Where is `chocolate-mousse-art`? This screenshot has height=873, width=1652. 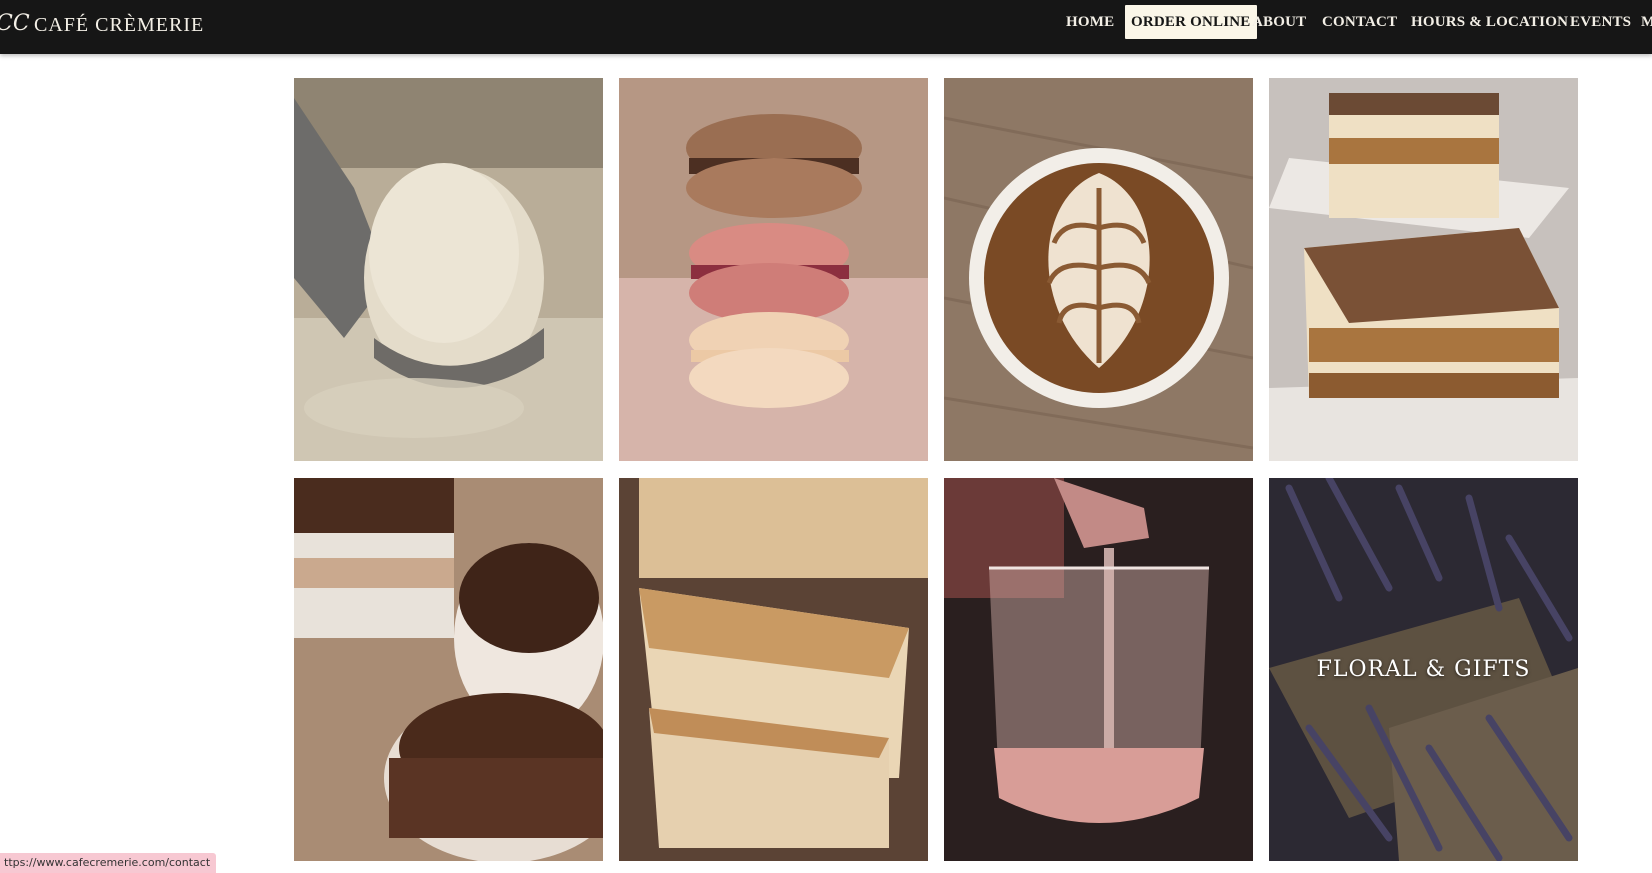 chocolate-mousse-art is located at coordinates (448, 669).